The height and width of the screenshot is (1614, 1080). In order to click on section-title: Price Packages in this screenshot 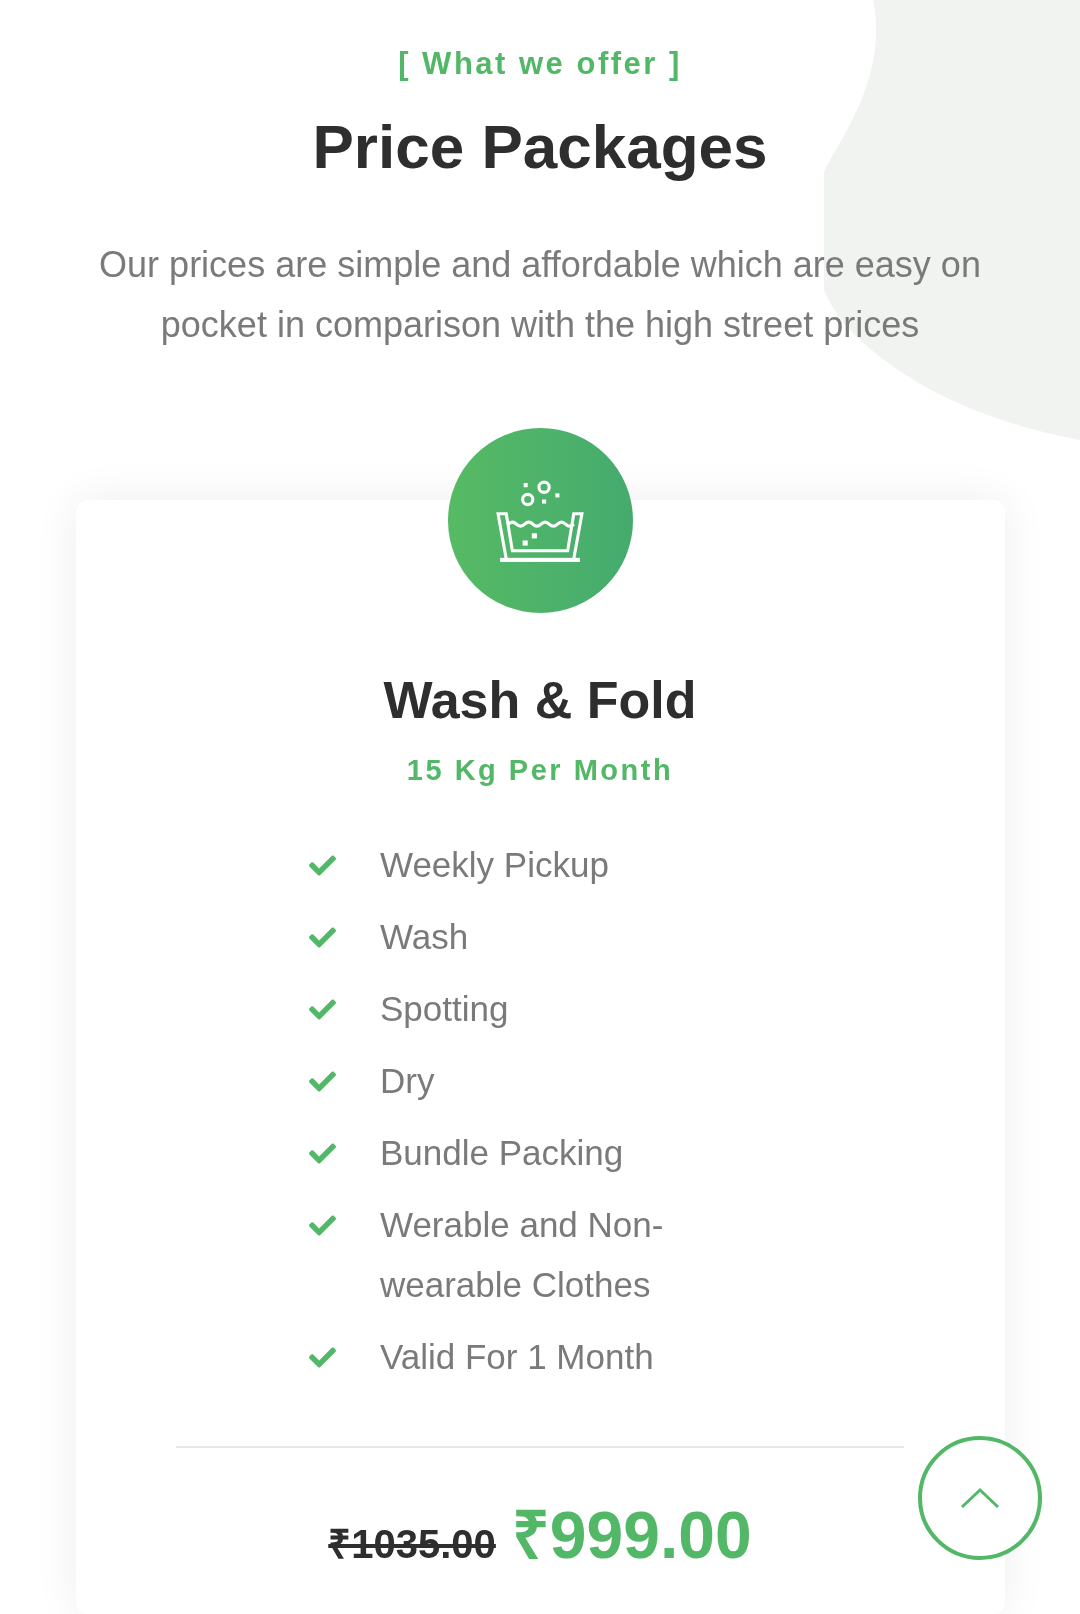, I will do `click(540, 147)`.